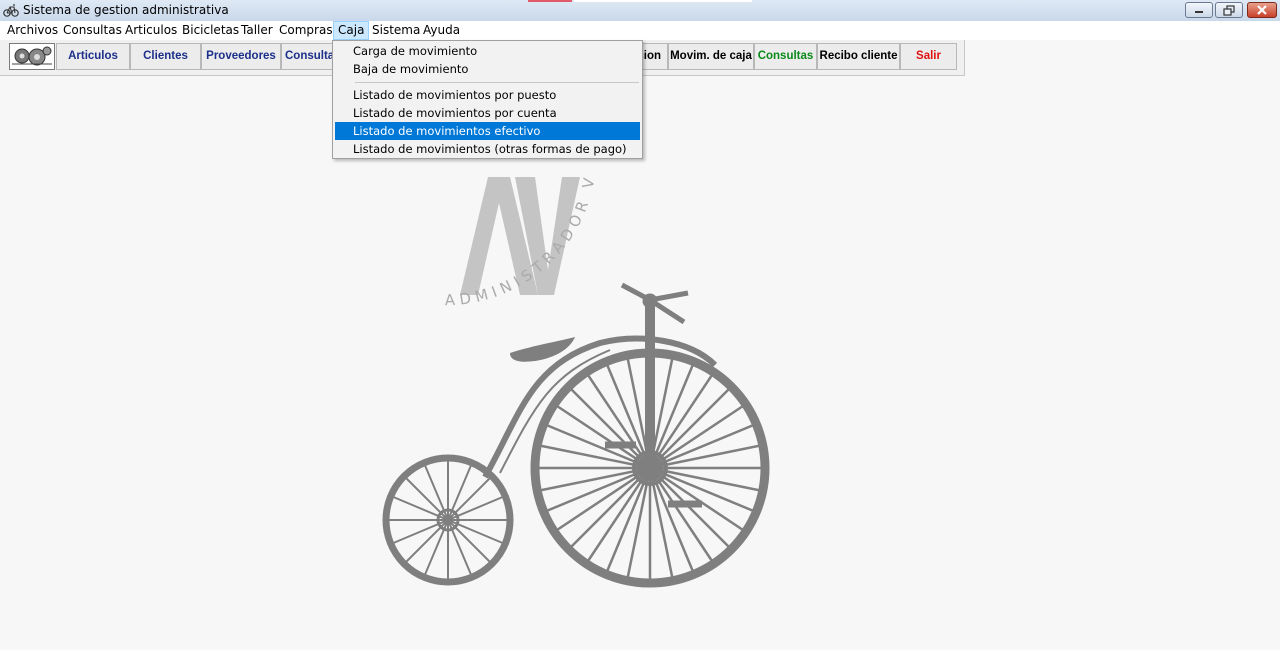 The height and width of the screenshot is (650, 1280). I want to click on toolbar-salir-button: Salir, so click(928, 56).